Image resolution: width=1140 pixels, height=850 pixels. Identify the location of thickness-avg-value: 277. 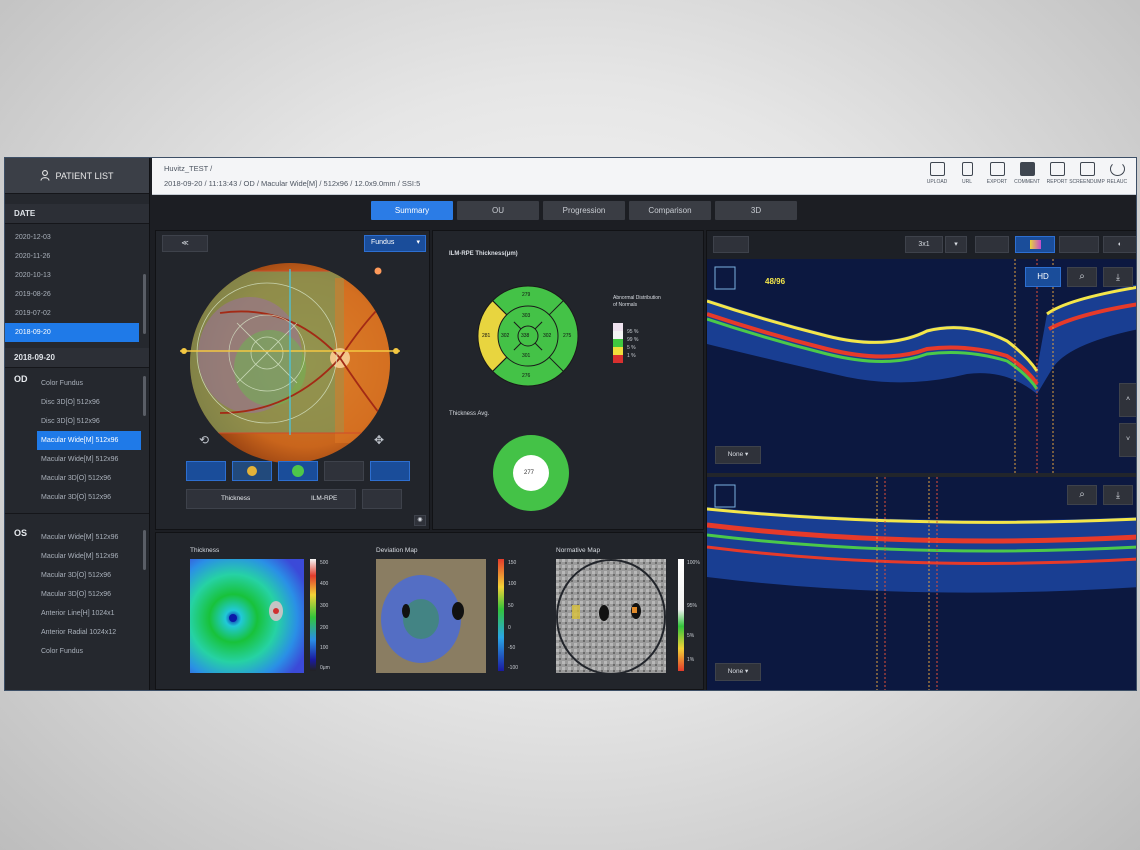
(529, 473).